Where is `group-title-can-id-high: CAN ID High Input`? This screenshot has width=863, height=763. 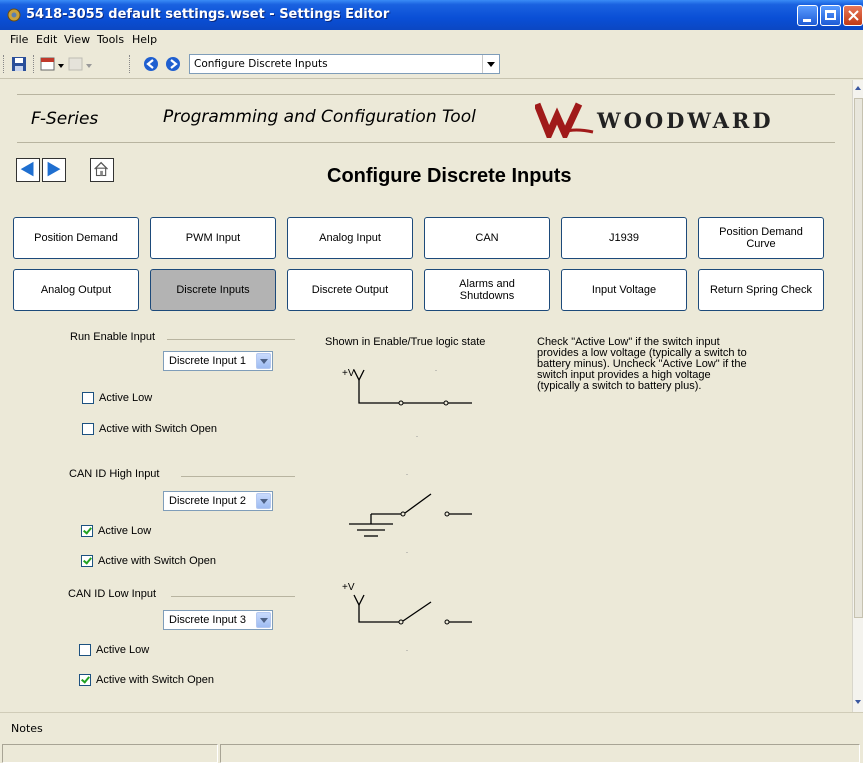 group-title-can-id-high: CAN ID High Input is located at coordinates (114, 474).